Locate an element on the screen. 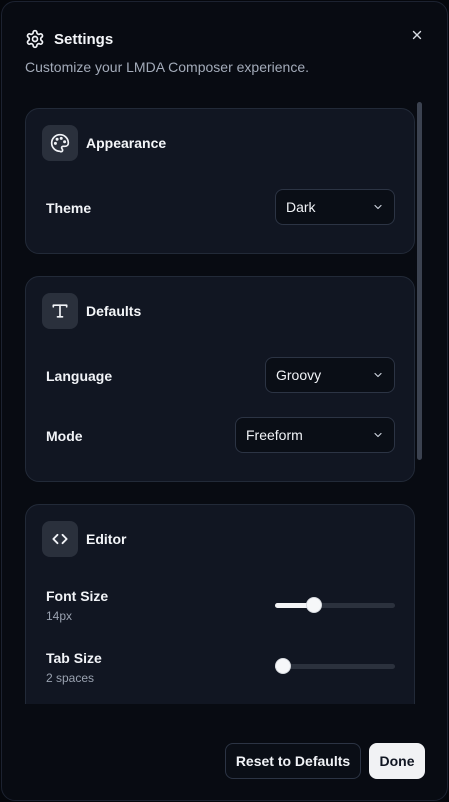  slider-track is located at coordinates (335, 666).